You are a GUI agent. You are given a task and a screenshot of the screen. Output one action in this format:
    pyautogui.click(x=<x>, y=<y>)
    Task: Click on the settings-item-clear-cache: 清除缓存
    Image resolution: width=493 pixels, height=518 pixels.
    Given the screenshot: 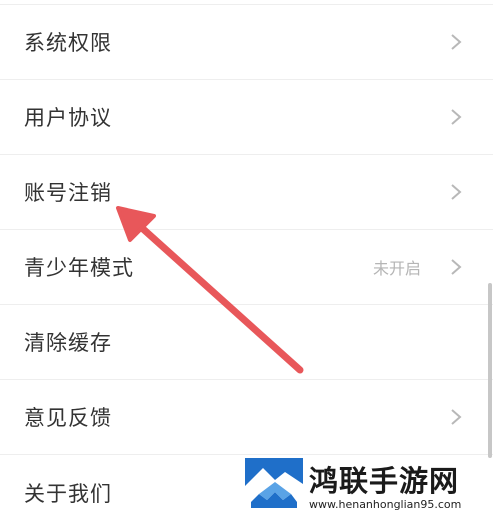 What is the action you would take?
    pyautogui.click(x=246, y=342)
    